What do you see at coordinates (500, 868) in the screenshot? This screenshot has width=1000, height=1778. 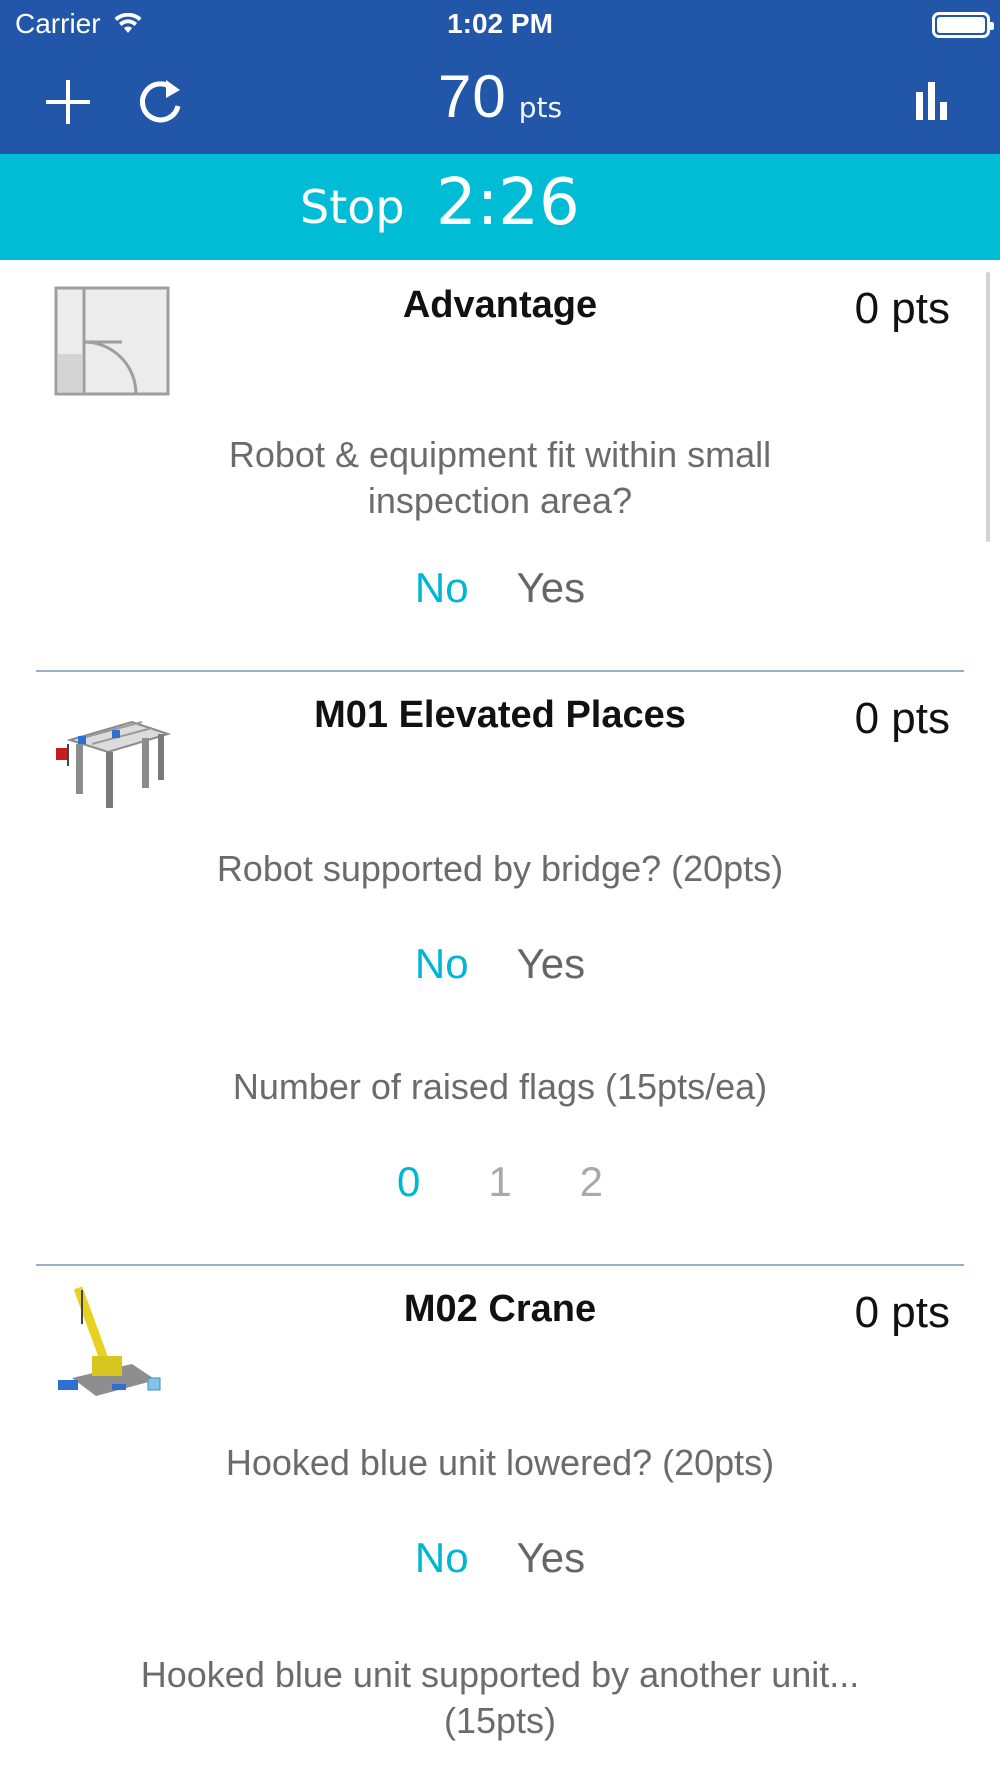 I see `question-text: Robot supported by bridge? (20pts)` at bounding box center [500, 868].